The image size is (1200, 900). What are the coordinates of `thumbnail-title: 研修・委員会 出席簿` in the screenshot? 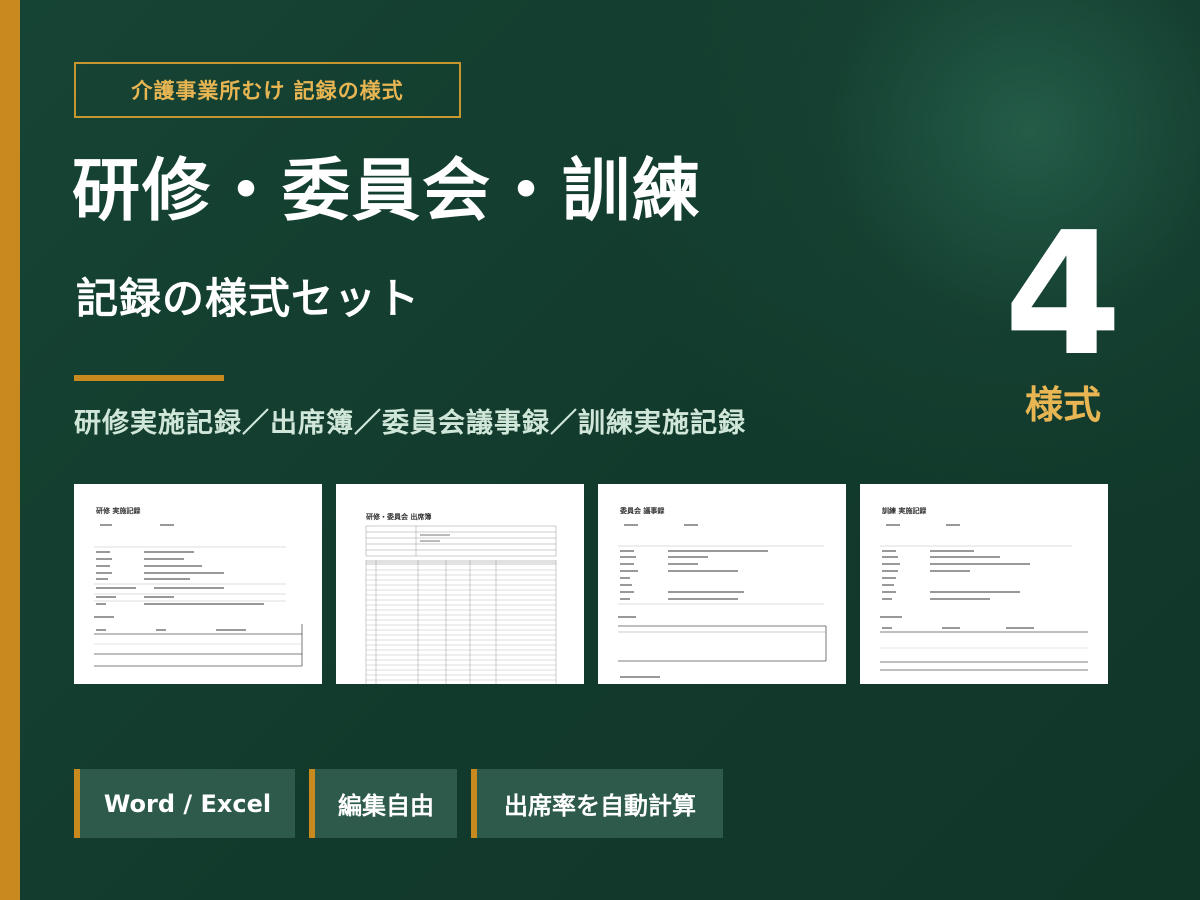 It's located at (399, 517).